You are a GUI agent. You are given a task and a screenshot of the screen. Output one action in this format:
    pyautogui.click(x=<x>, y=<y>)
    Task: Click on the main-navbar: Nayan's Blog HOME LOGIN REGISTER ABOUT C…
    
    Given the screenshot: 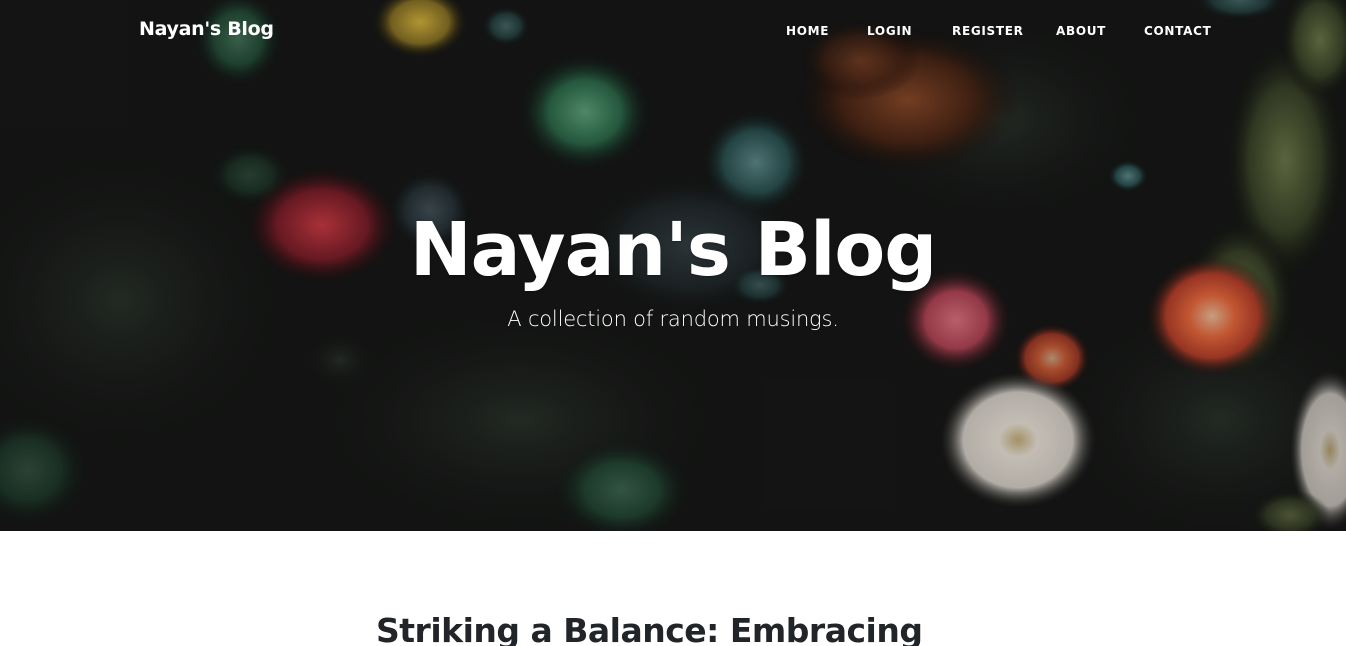 What is the action you would take?
    pyautogui.click(x=673, y=31)
    